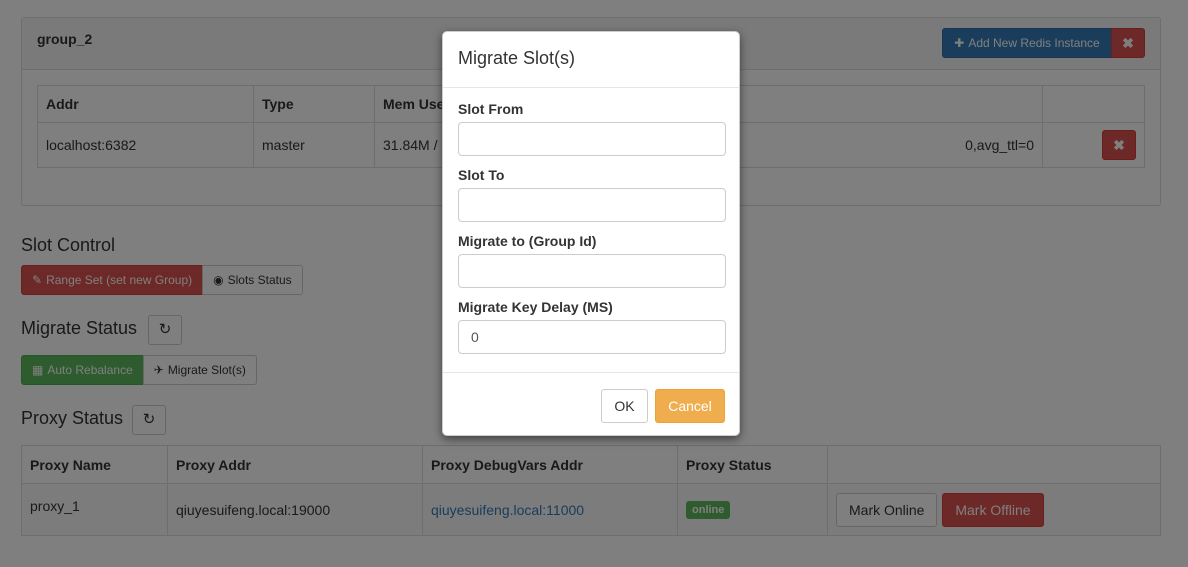 The image size is (1188, 567). What do you see at coordinates (535, 307) in the screenshot?
I see `delay-label: Migrate Key Delay (MS)` at bounding box center [535, 307].